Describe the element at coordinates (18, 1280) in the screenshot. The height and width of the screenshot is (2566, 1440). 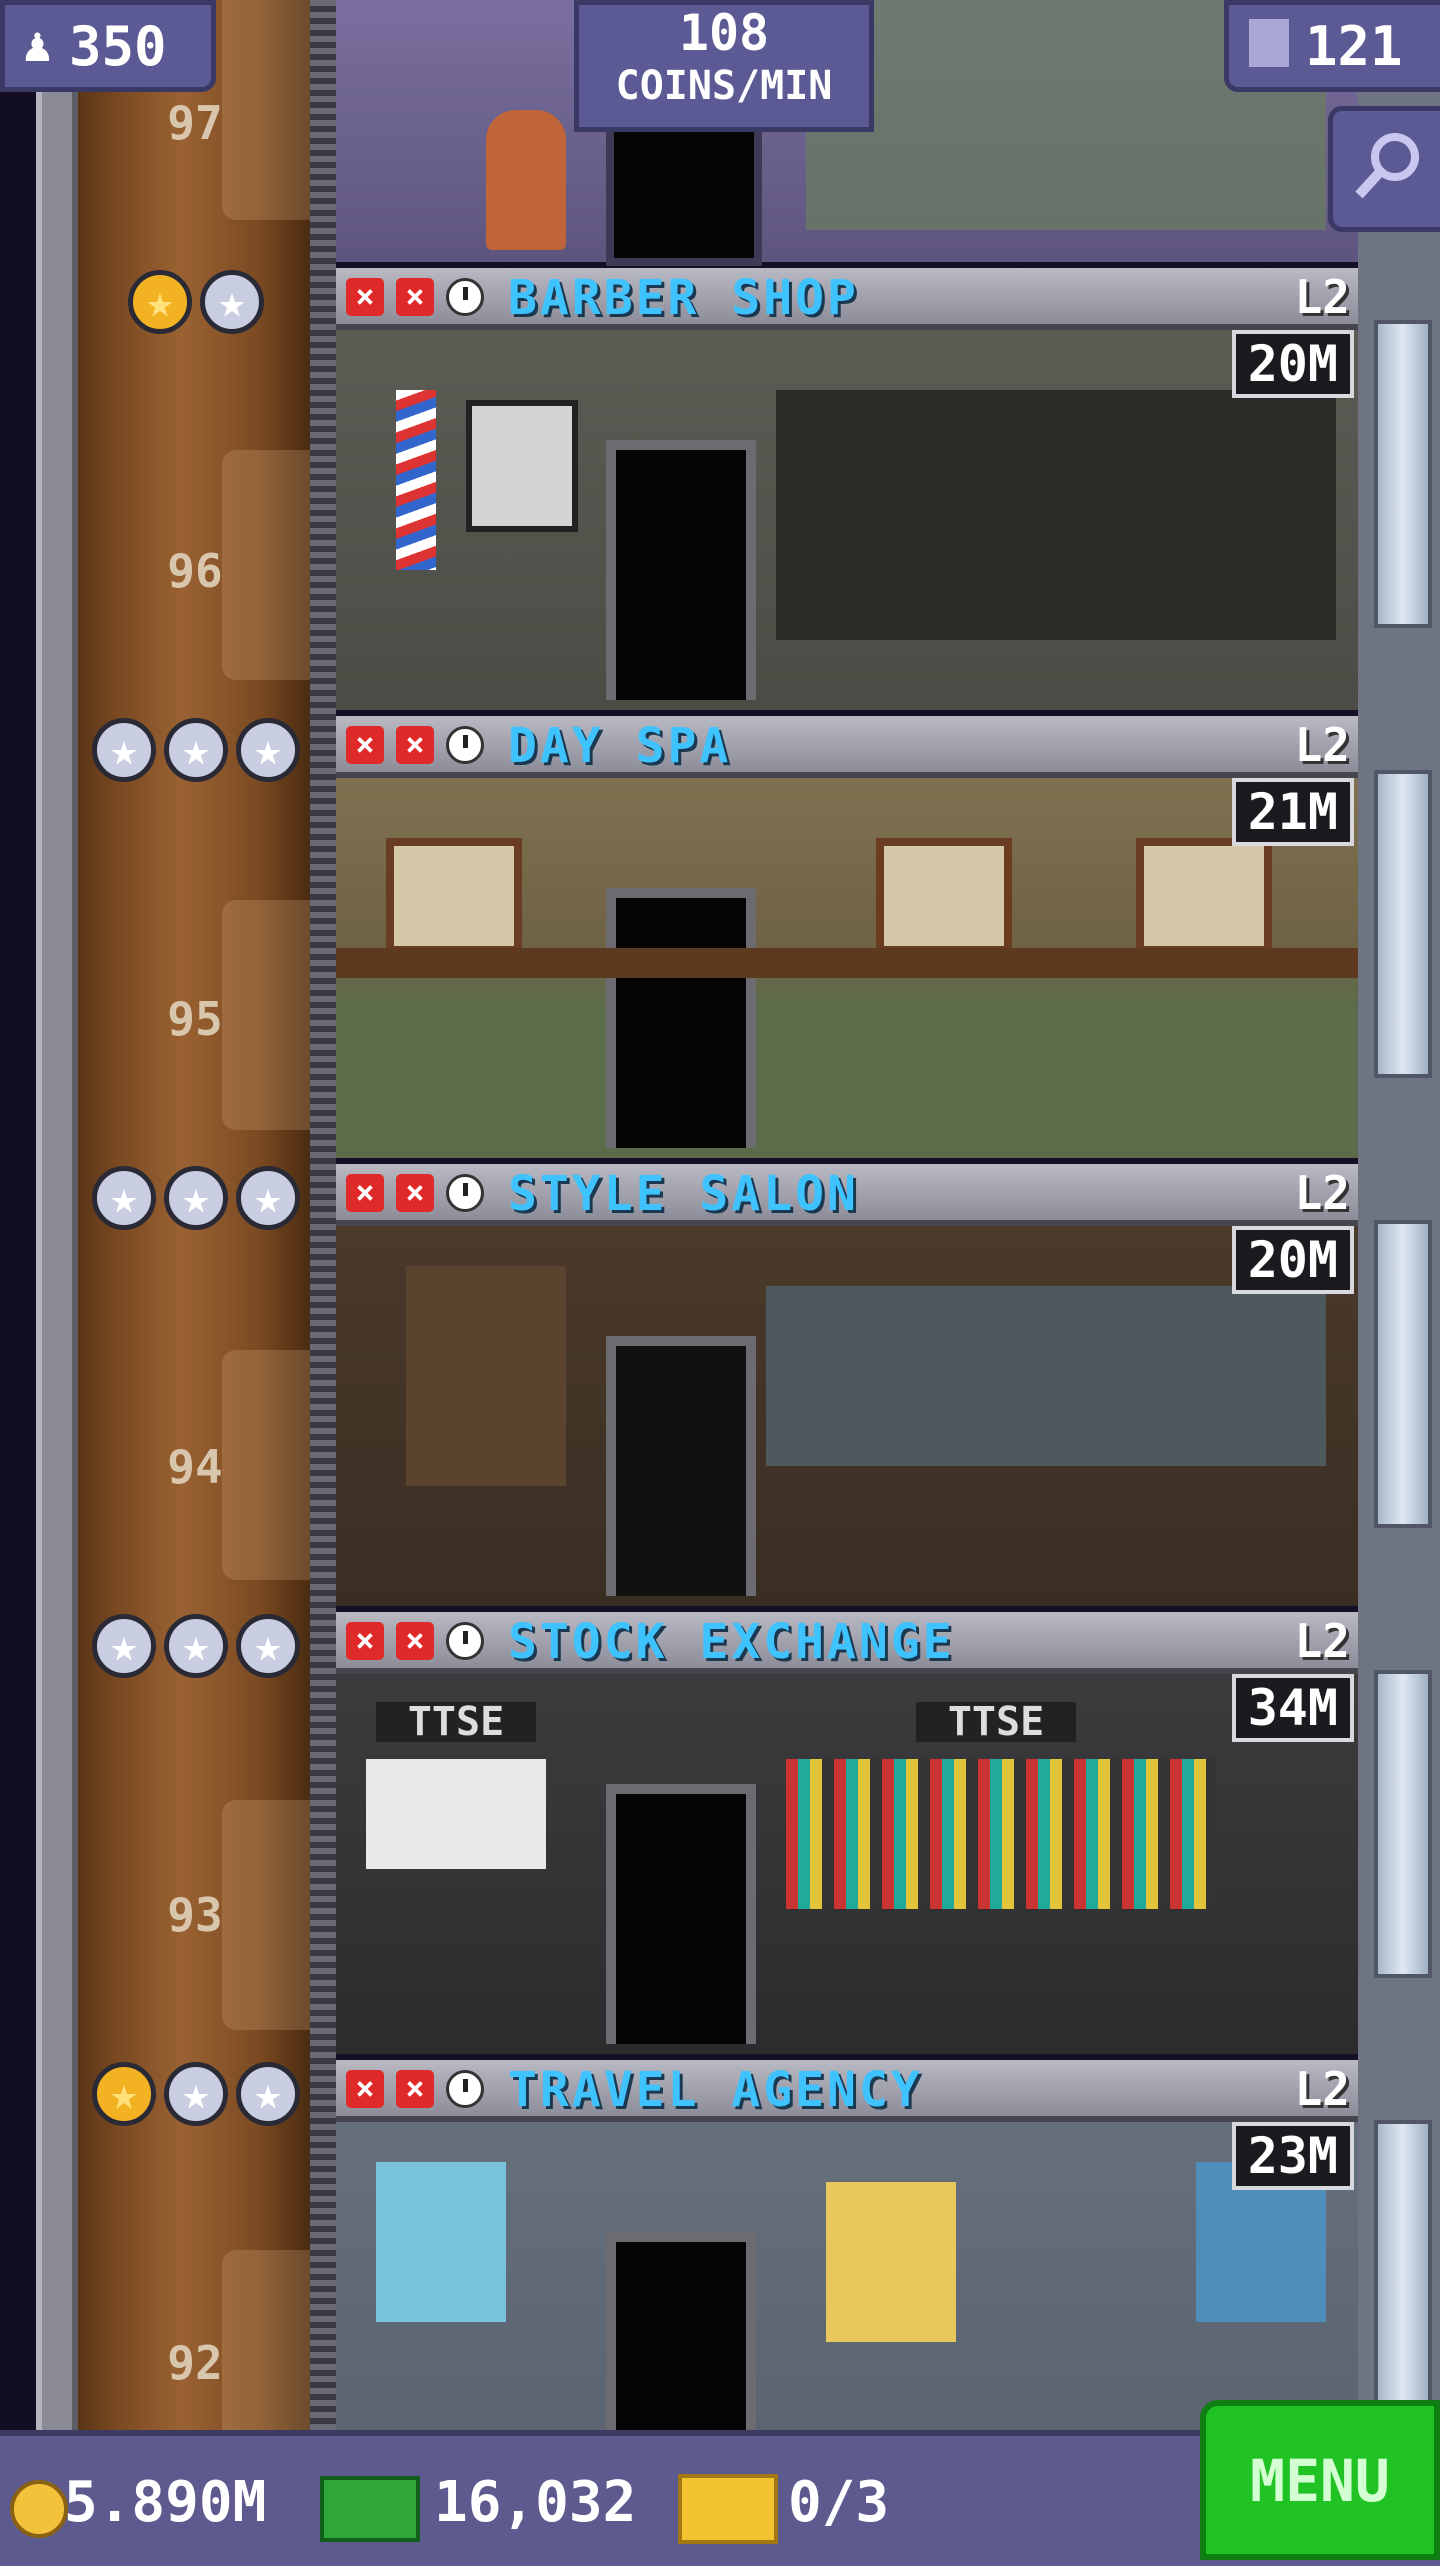
I see `sky-background` at that location.